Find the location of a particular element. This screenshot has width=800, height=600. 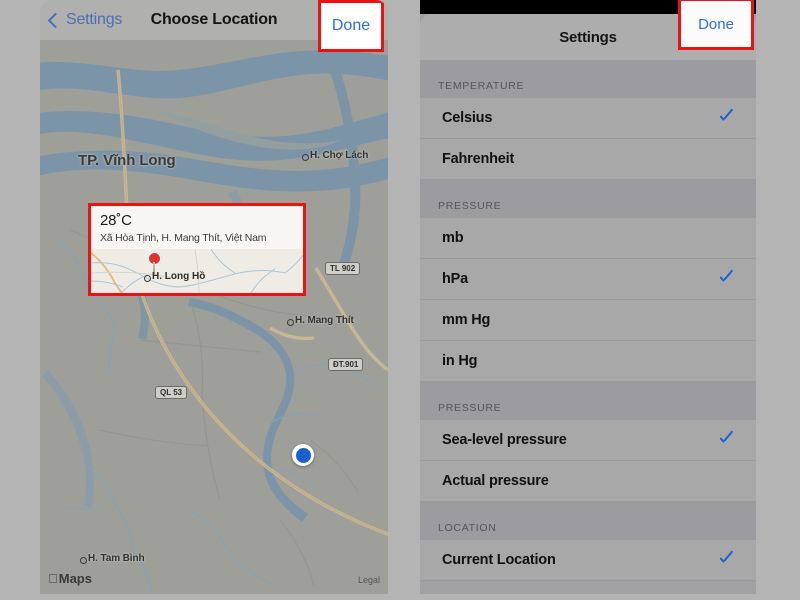

settings-row-label: in Hg is located at coordinates (460, 361).